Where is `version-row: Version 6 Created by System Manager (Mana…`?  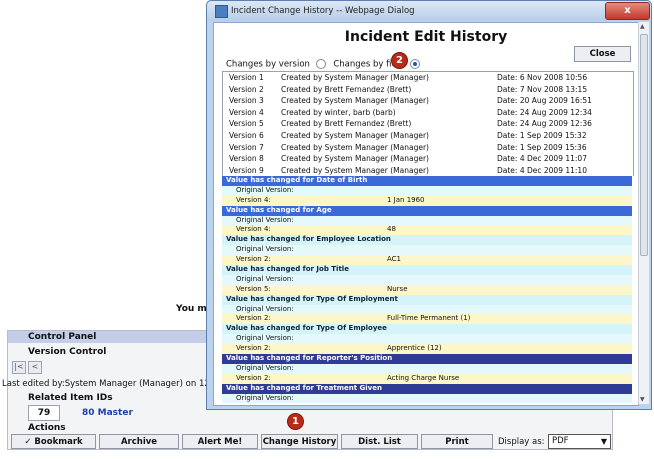
version-row: Version 6 Created by System Manager (Mana… is located at coordinates (428, 136).